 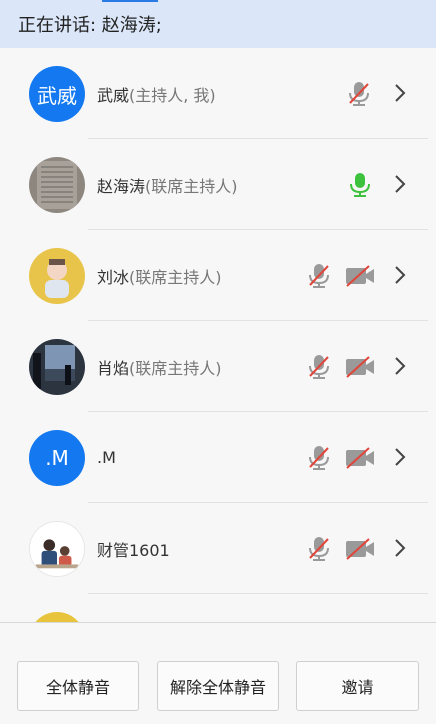 I want to click on participant-name-text: 刘冰, so click(x=113, y=277).